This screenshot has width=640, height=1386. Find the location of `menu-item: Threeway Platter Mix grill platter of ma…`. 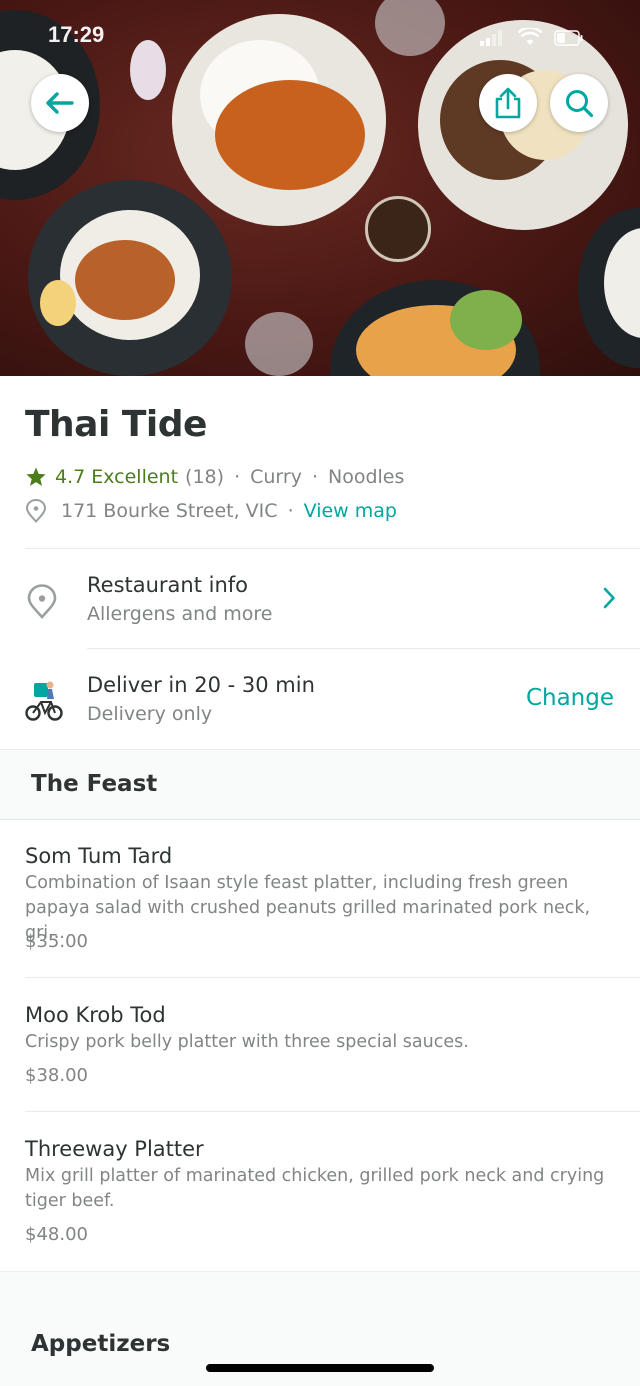

menu-item: Threeway Platter Mix grill platter of ma… is located at coordinates (320, 1191).